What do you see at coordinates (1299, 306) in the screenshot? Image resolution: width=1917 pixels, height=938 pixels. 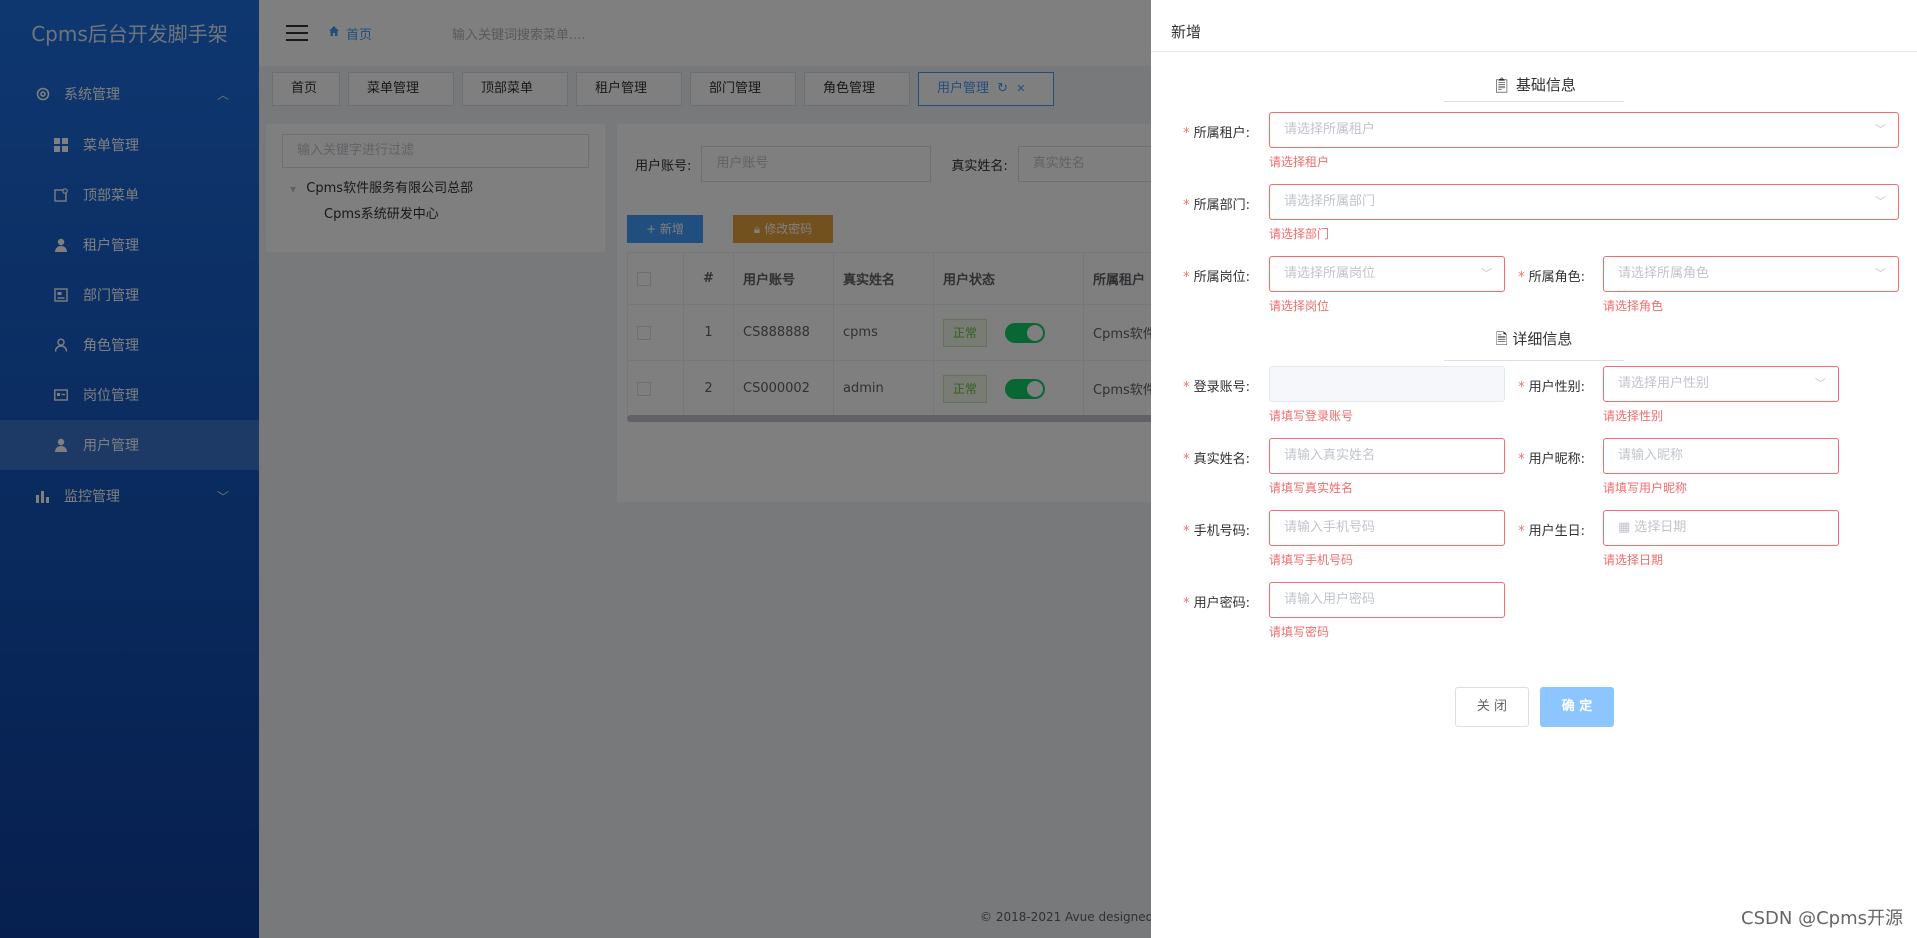 I see `post-error: 请选择岗位` at bounding box center [1299, 306].